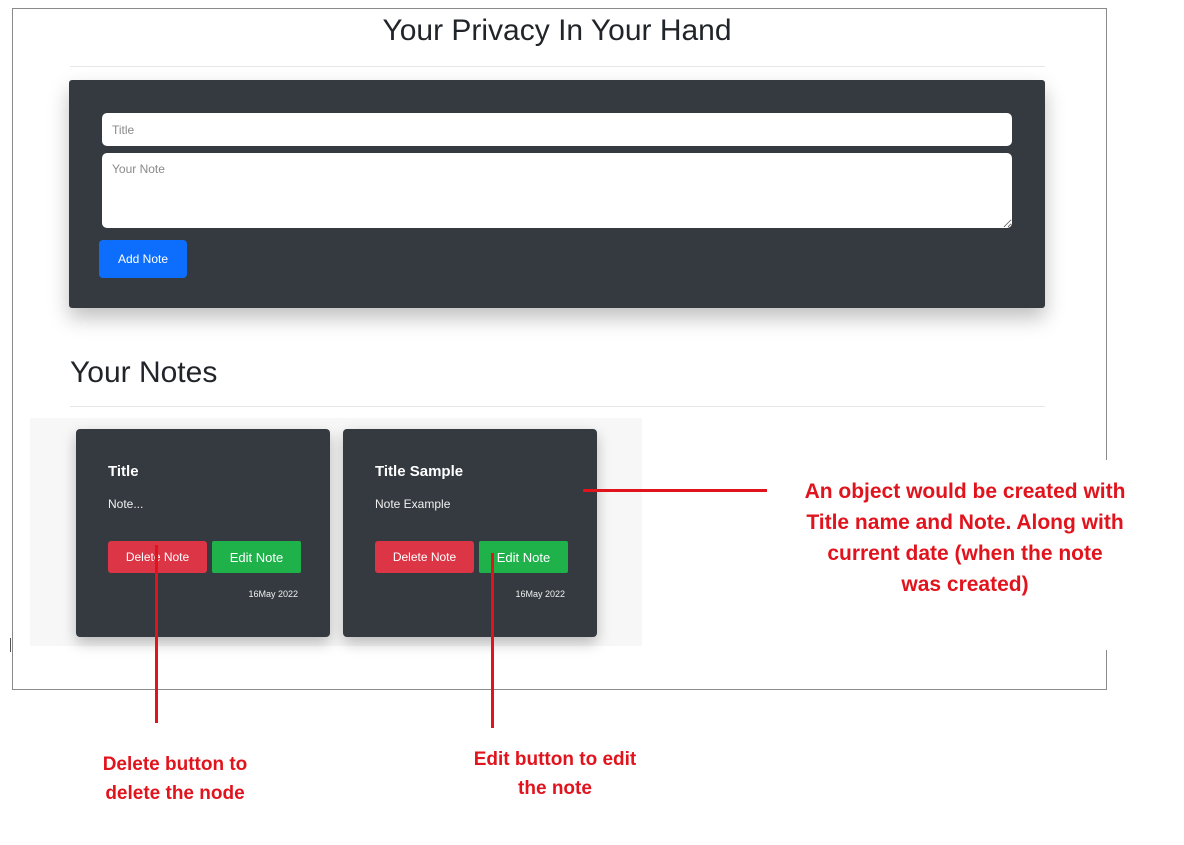  Describe the element at coordinates (557, 30) in the screenshot. I see `page-title: Your Privacy In Your Hand` at that location.